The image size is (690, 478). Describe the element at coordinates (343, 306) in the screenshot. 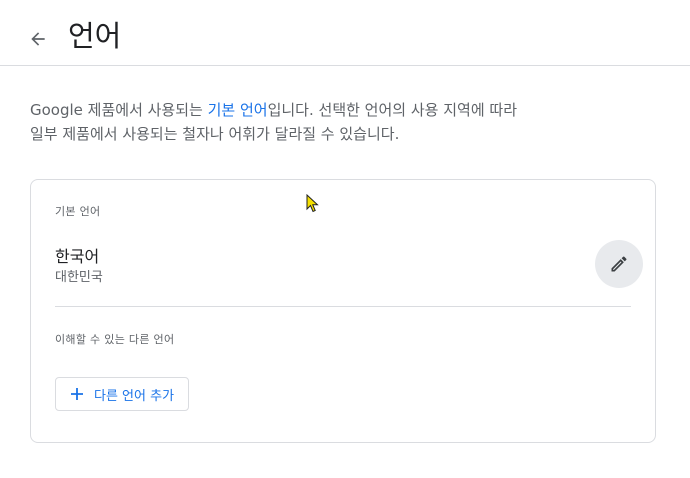

I see `section-divider` at that location.